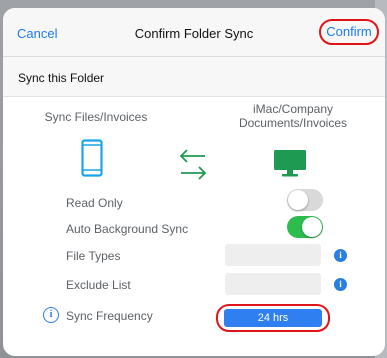 The width and height of the screenshot is (387, 358). Describe the element at coordinates (92, 158) in the screenshot. I see `tablet-icon` at that location.